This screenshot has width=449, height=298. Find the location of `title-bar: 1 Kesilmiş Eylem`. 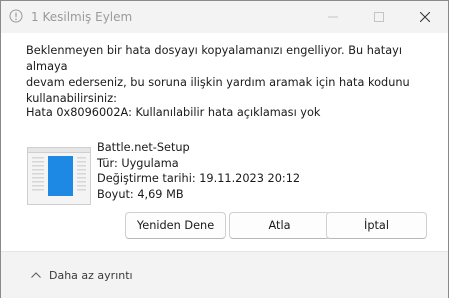

title-bar: 1 Kesilmiş Eylem is located at coordinates (224, 17).